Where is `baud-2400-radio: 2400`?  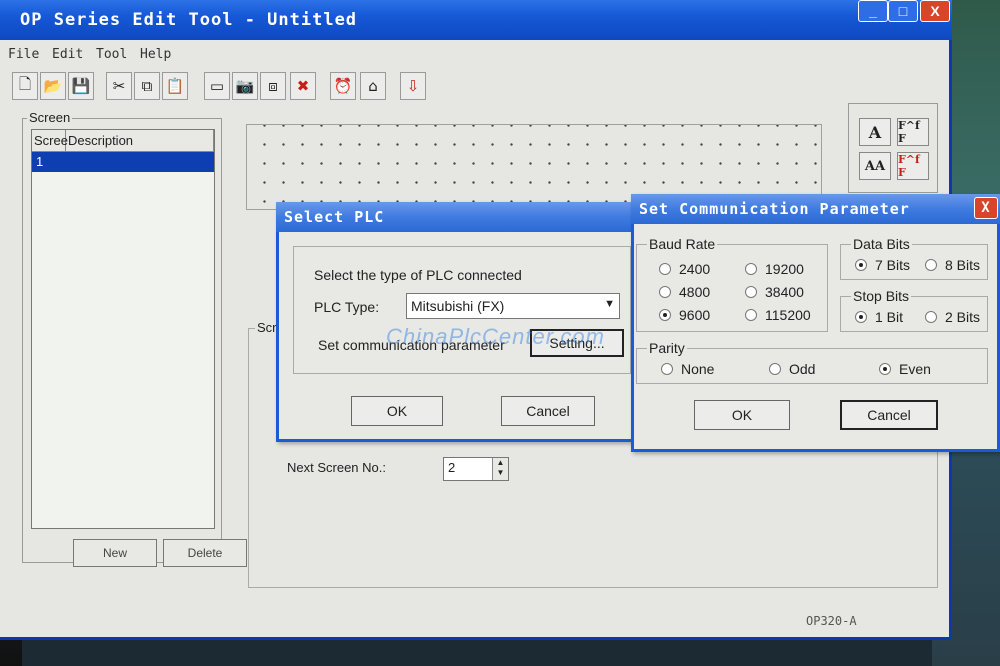
baud-2400-radio: 2400 is located at coordinates (684, 269).